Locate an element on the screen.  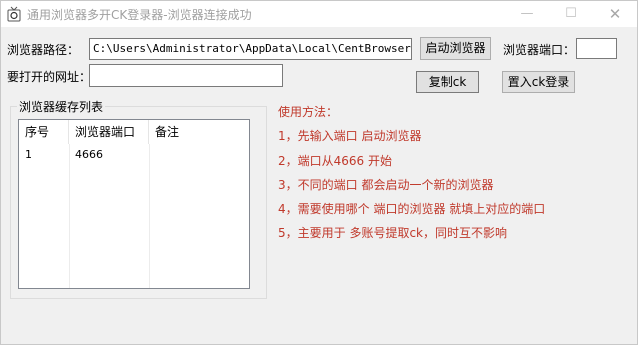
app-icon is located at coordinates (14, 14).